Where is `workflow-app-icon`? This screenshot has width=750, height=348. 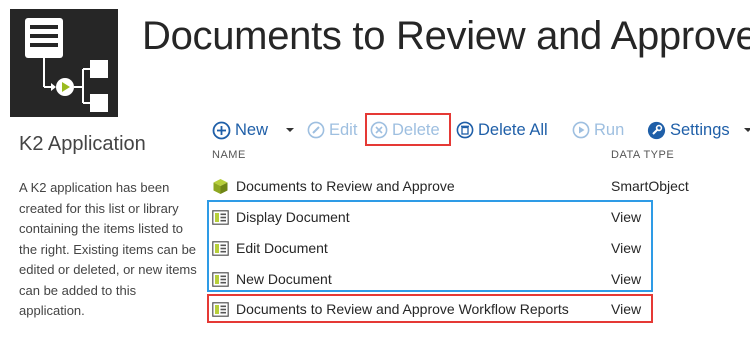
workflow-app-icon is located at coordinates (66, 65).